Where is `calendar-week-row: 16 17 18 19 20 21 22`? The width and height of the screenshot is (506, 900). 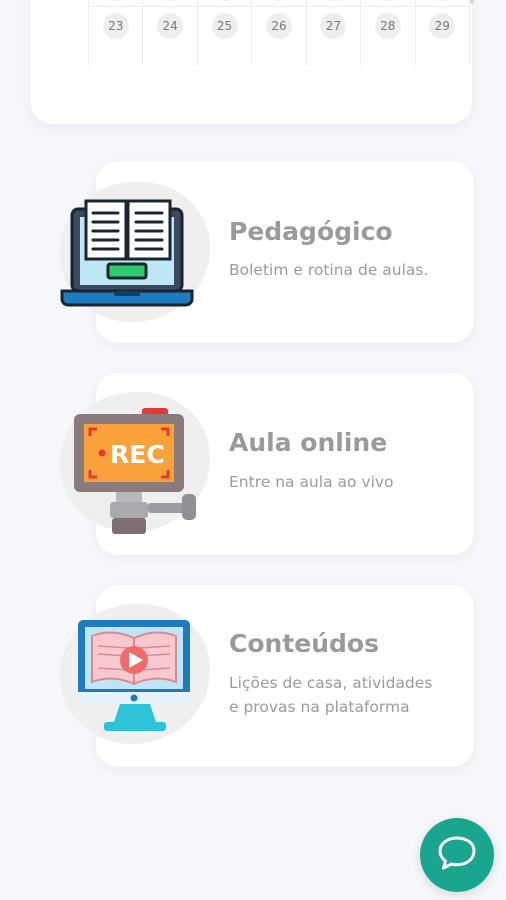 calendar-week-row: 16 17 18 19 20 21 22 is located at coordinates (279, 3).